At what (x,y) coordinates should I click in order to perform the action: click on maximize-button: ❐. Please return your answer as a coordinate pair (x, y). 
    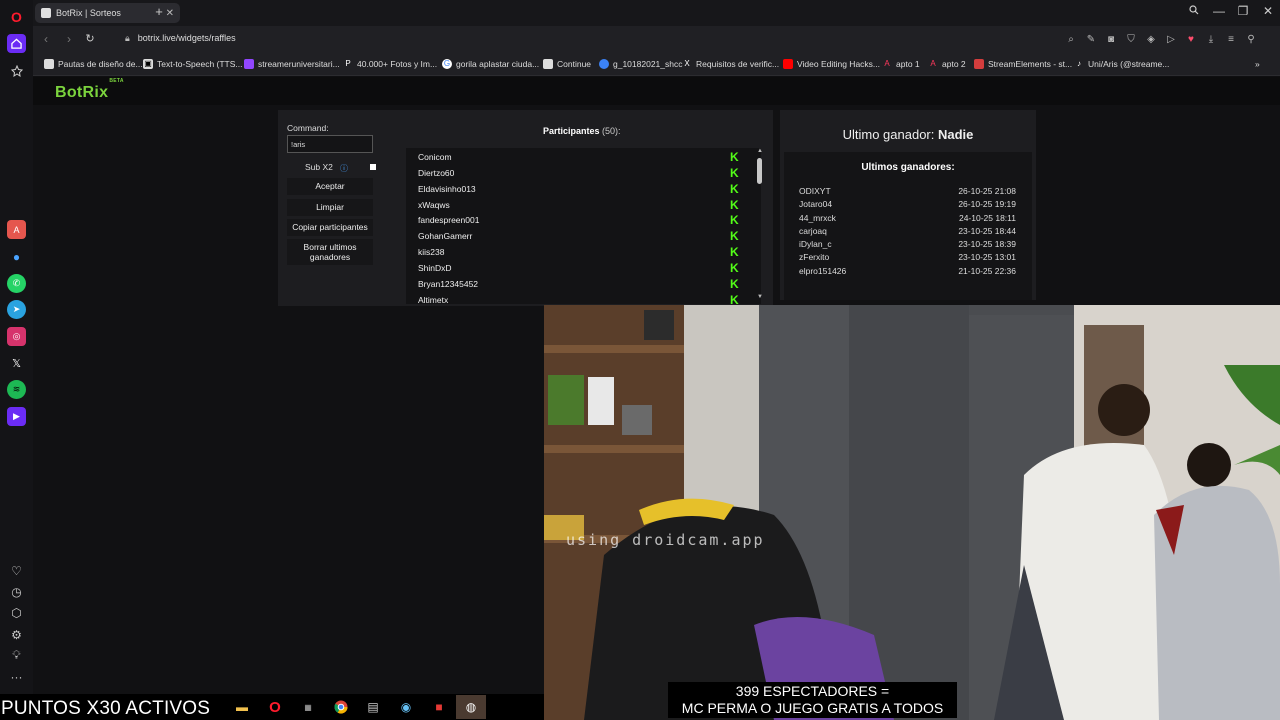
    Looking at the image, I should click on (1243, 11).